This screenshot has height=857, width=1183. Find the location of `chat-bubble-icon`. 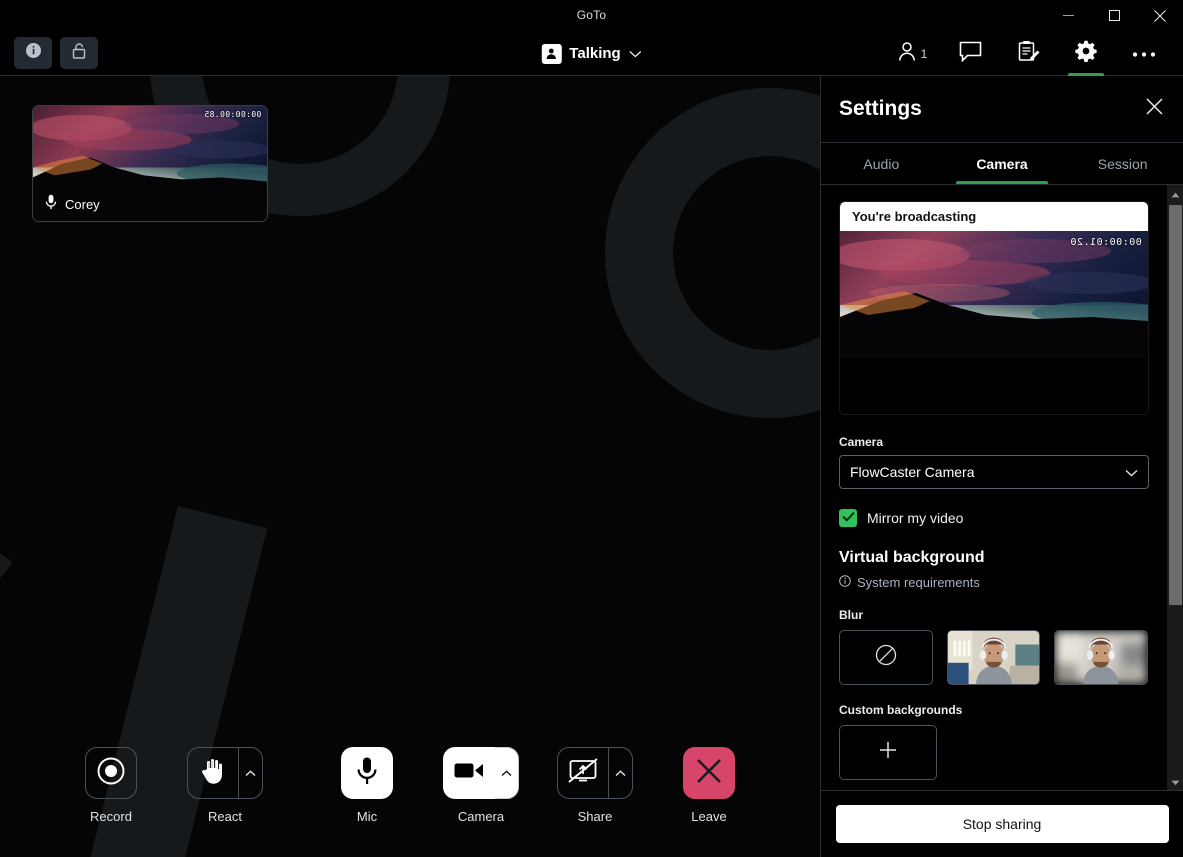

chat-bubble-icon is located at coordinates (970, 54).